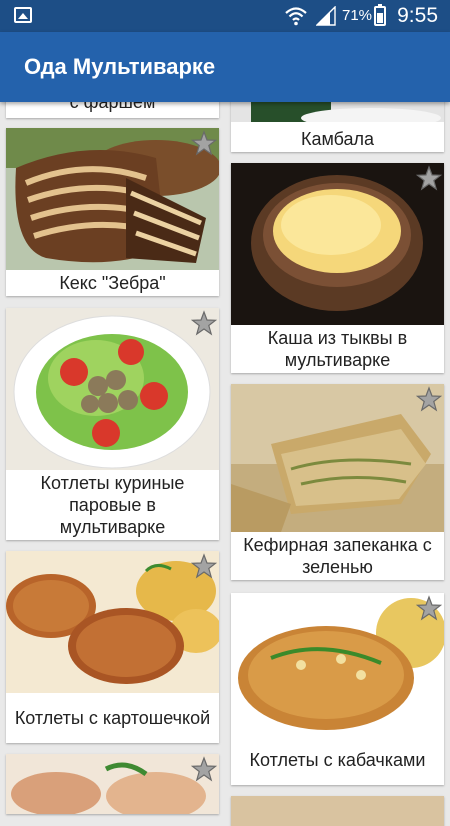 The width and height of the screenshot is (450, 826). I want to click on battery-icon, so click(380, 15).